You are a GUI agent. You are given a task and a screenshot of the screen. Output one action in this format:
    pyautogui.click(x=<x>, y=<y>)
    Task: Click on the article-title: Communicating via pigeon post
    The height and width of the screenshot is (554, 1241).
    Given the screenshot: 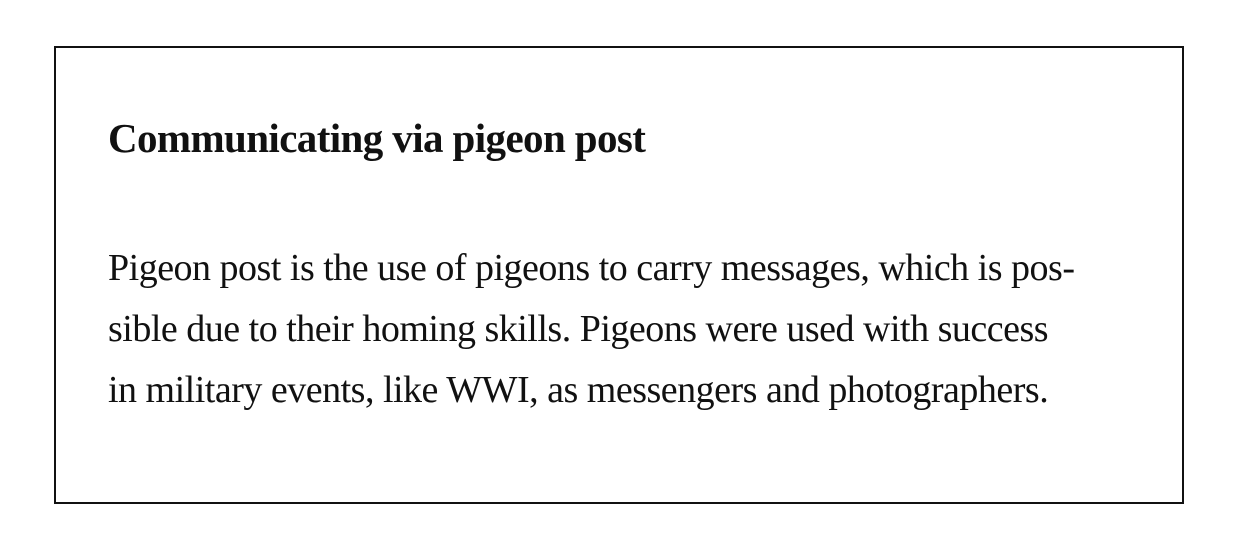 What is the action you would take?
    pyautogui.click(x=377, y=138)
    